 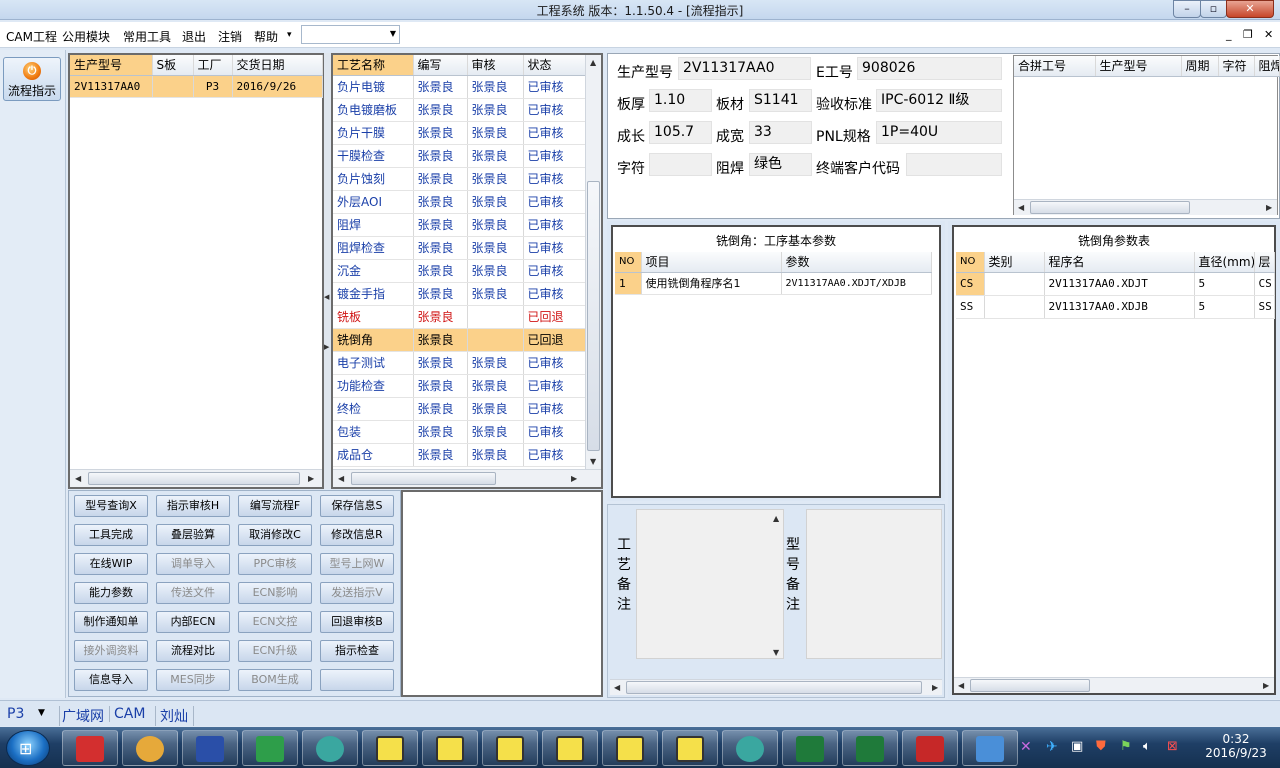 I want to click on col-program-name: 程序名, so click(x=1119, y=262).